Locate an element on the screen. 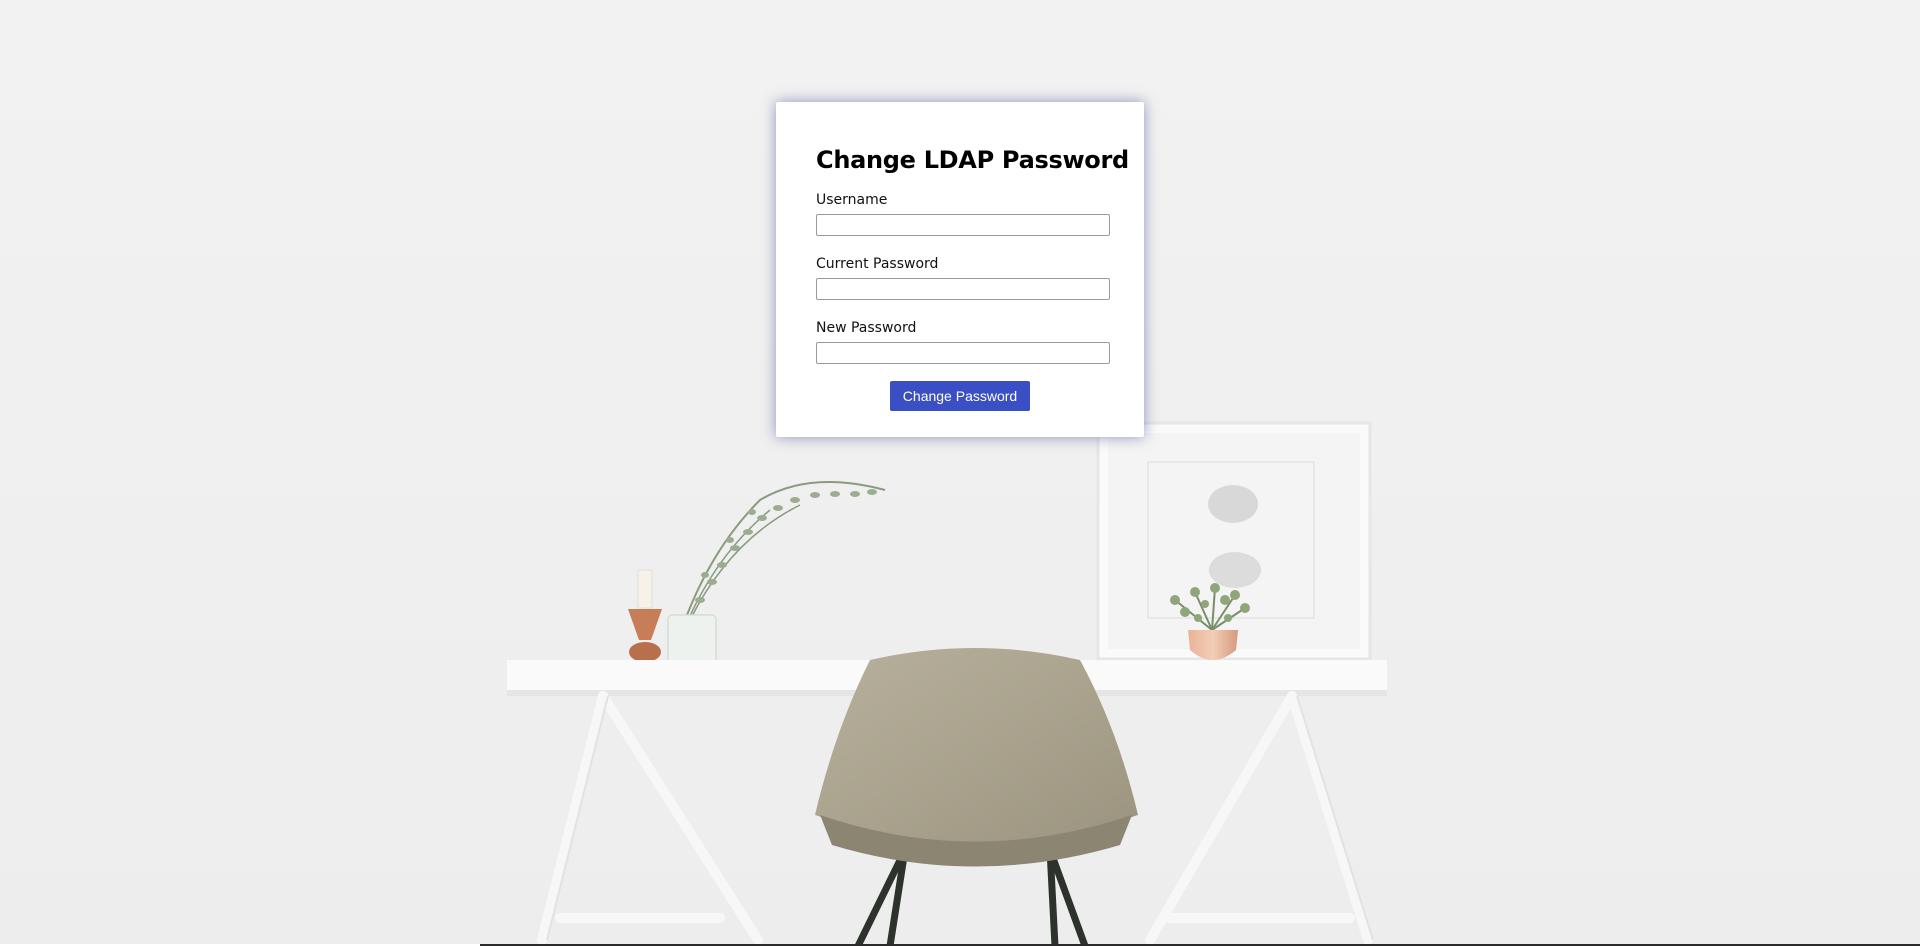  username-label: Username is located at coordinates (852, 200).